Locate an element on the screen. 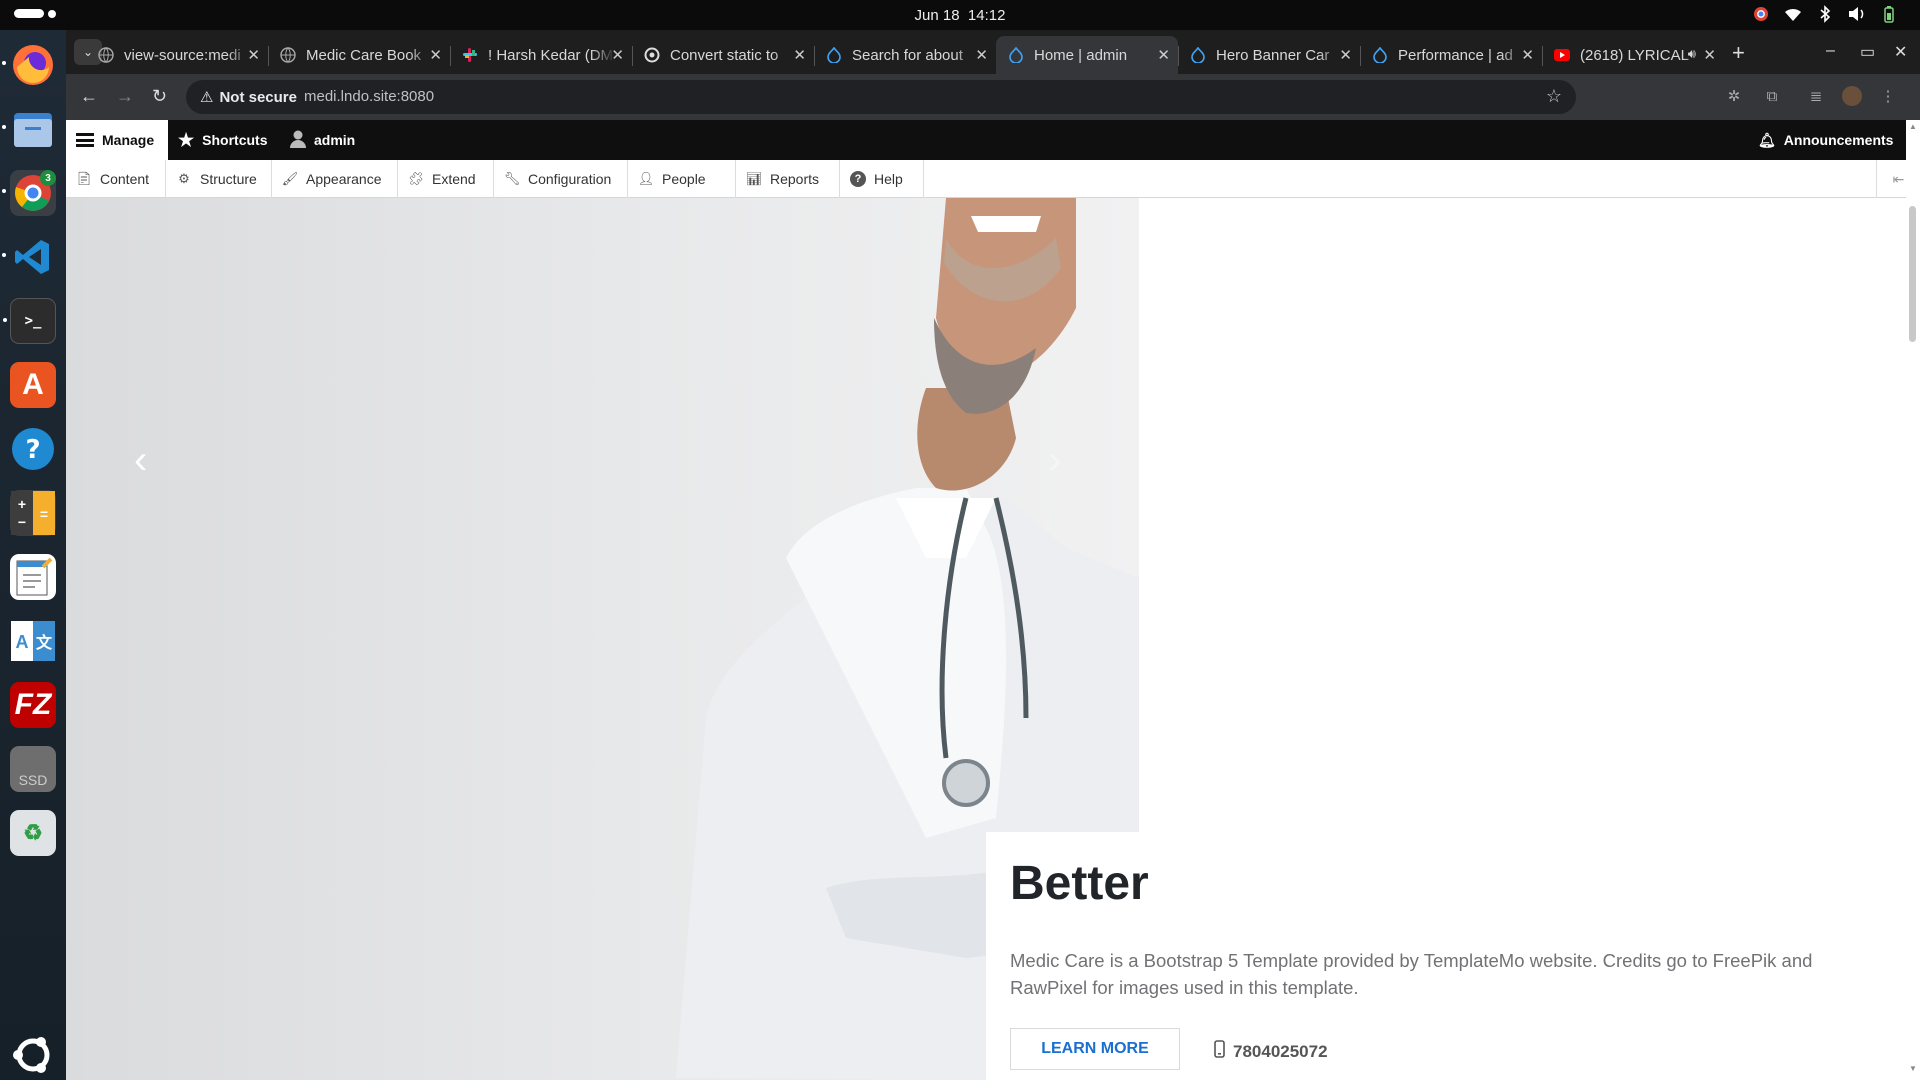  tab-6: Hero Banner Car ✕ is located at coordinates (1269, 55).